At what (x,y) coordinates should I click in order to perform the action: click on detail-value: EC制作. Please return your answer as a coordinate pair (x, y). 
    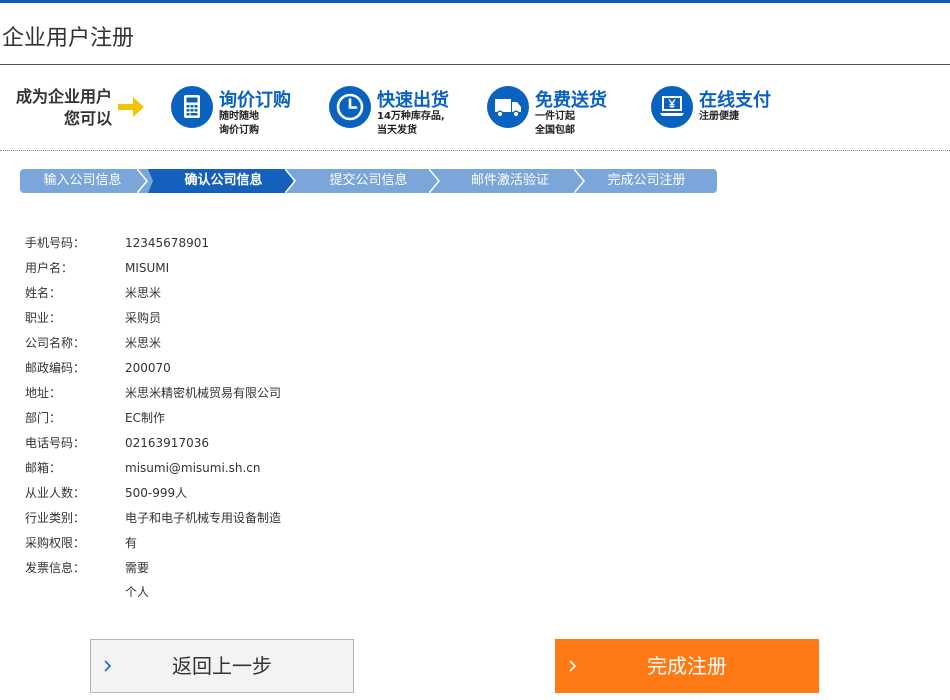
    Looking at the image, I should click on (145, 418).